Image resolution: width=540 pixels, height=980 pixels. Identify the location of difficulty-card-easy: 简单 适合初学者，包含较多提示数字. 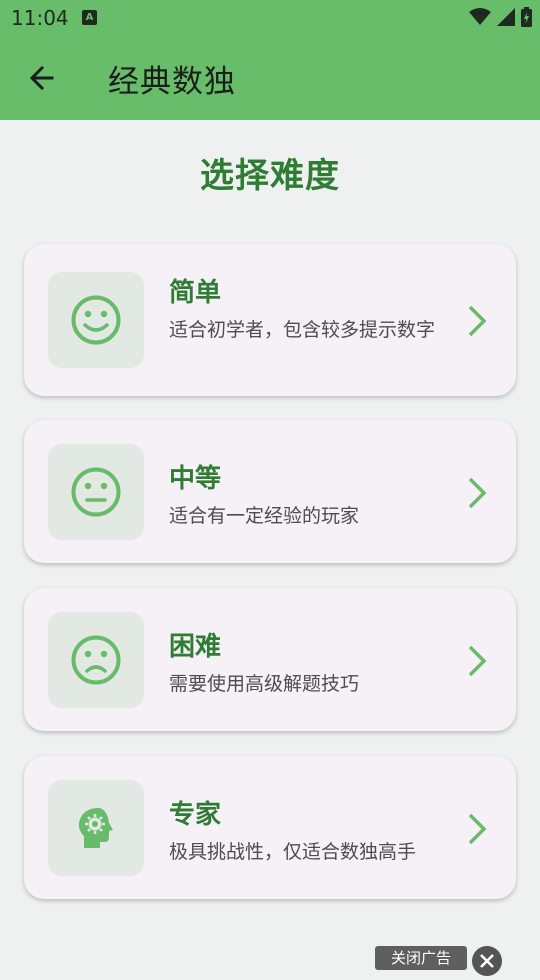
(270, 320).